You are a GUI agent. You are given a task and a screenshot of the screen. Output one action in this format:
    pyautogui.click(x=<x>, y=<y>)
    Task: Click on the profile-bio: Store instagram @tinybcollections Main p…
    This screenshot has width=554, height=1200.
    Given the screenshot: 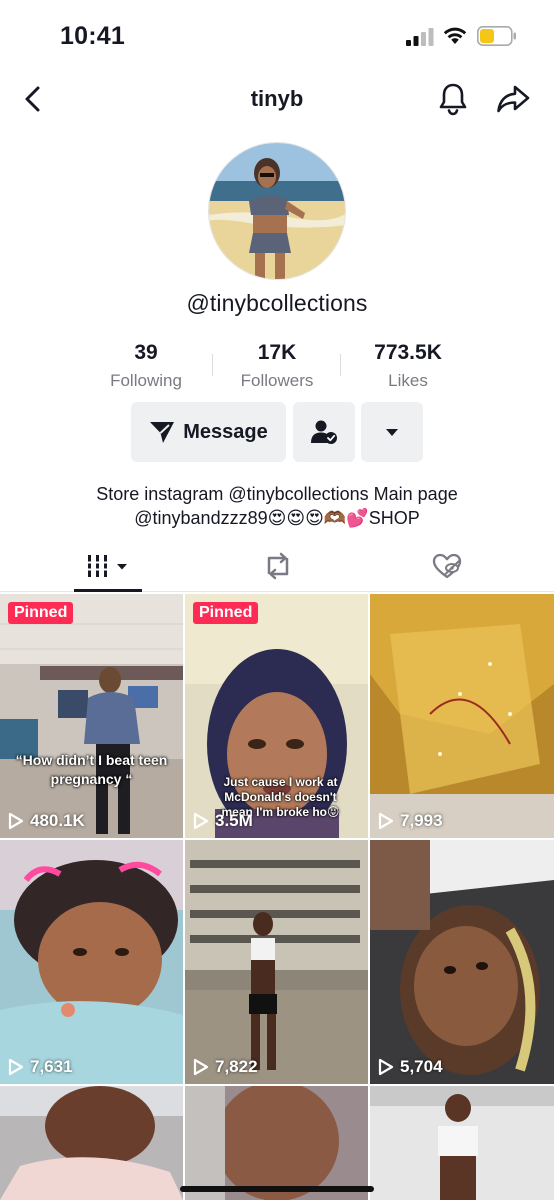 What is the action you would take?
    pyautogui.click(x=277, y=506)
    